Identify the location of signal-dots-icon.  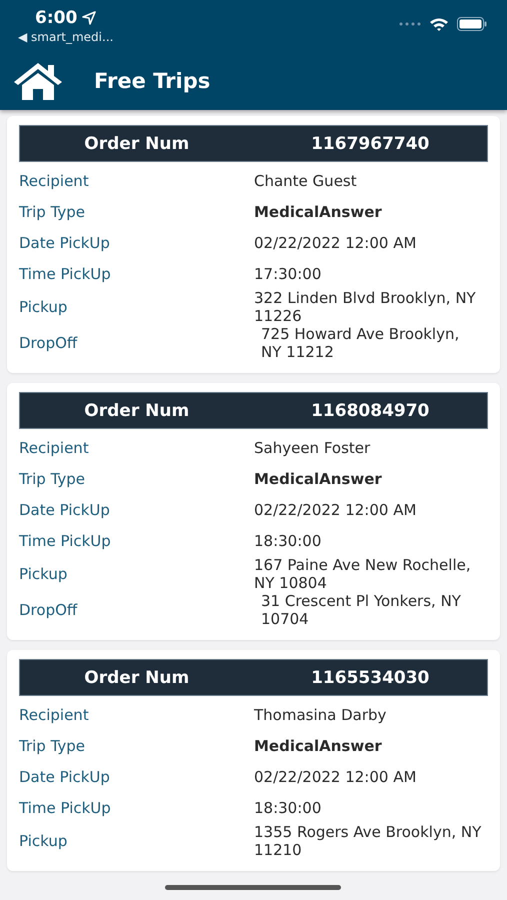
(410, 24).